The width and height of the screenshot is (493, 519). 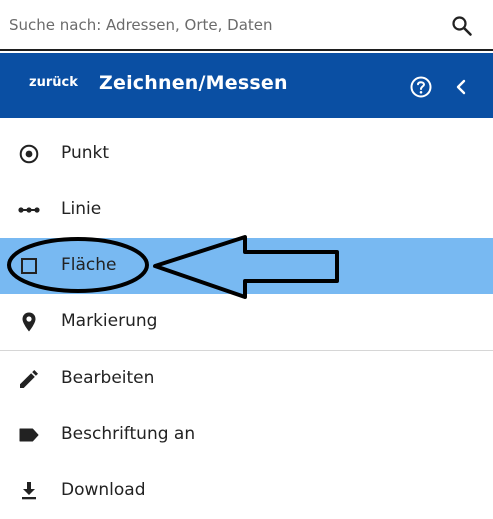 What do you see at coordinates (246, 154) in the screenshot?
I see `menu-item-punkt: Punkt` at bounding box center [246, 154].